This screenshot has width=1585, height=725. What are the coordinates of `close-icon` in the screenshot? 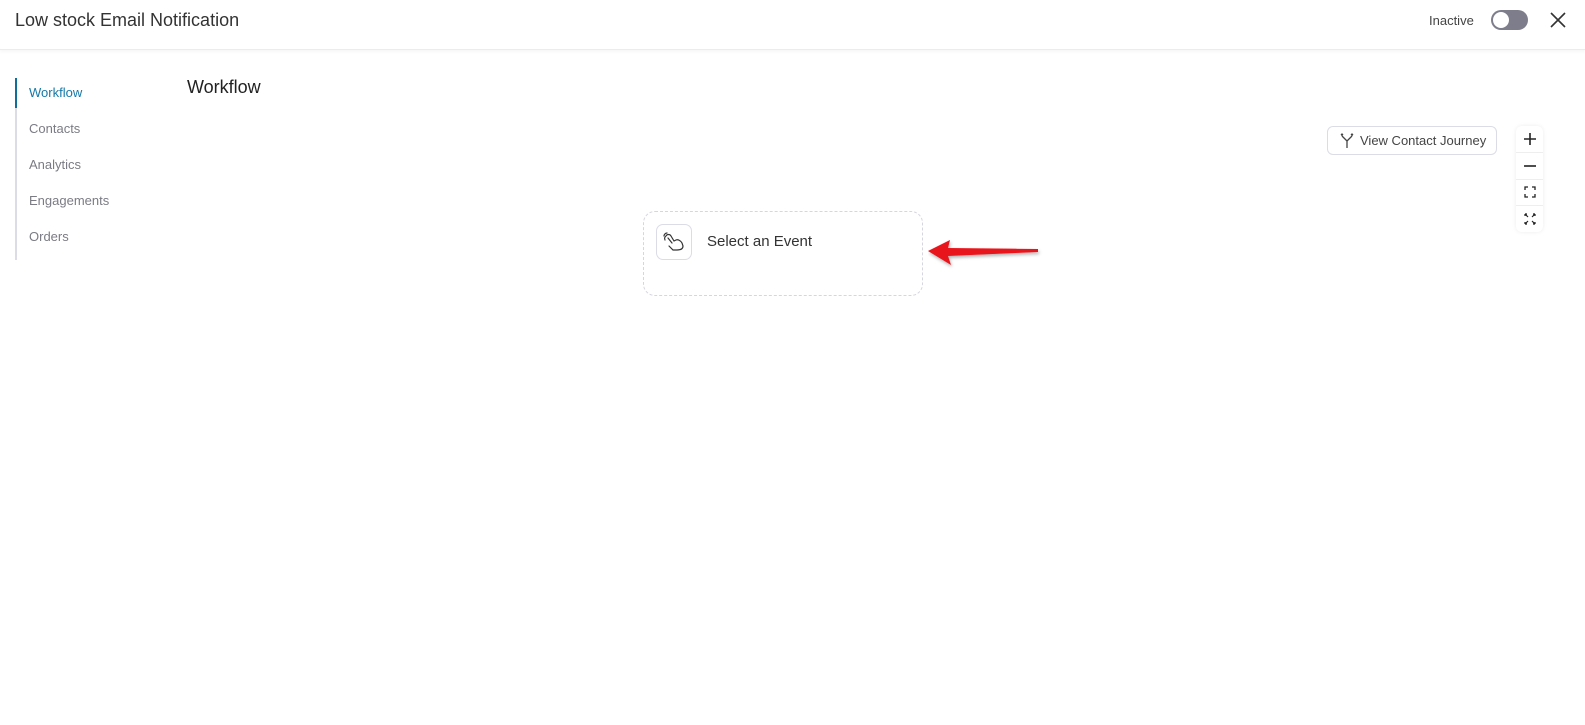 It's located at (1558, 20).